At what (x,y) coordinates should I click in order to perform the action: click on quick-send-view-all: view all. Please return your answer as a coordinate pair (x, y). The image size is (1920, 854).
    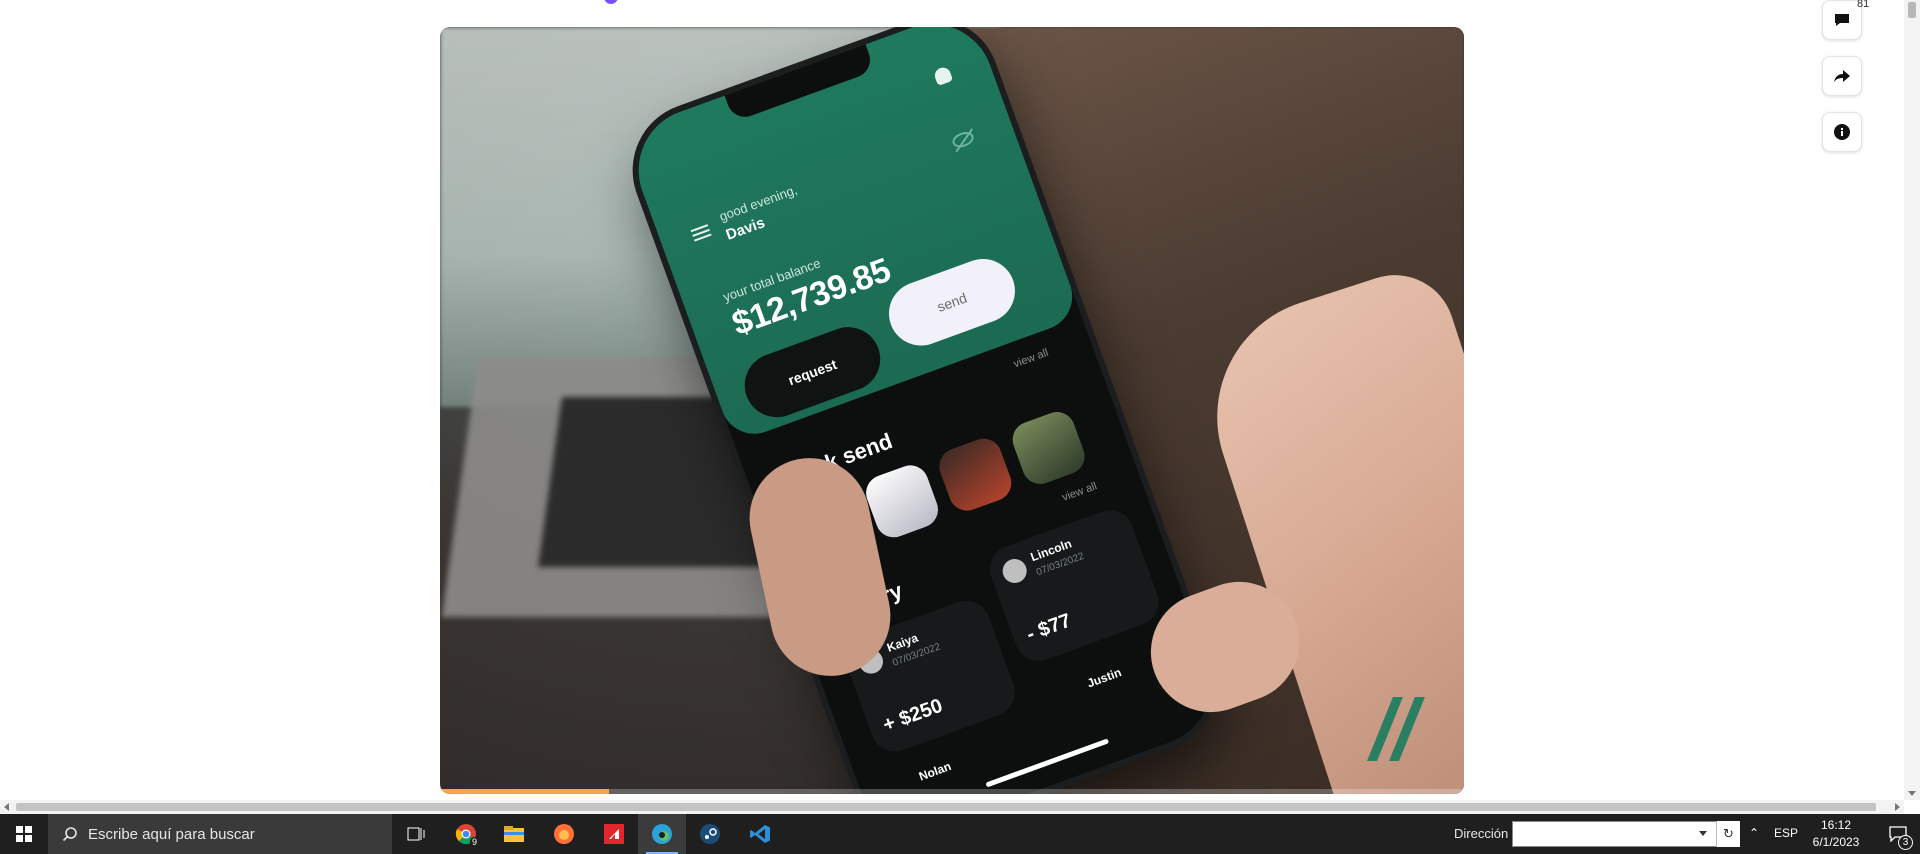
    Looking at the image, I should click on (1031, 358).